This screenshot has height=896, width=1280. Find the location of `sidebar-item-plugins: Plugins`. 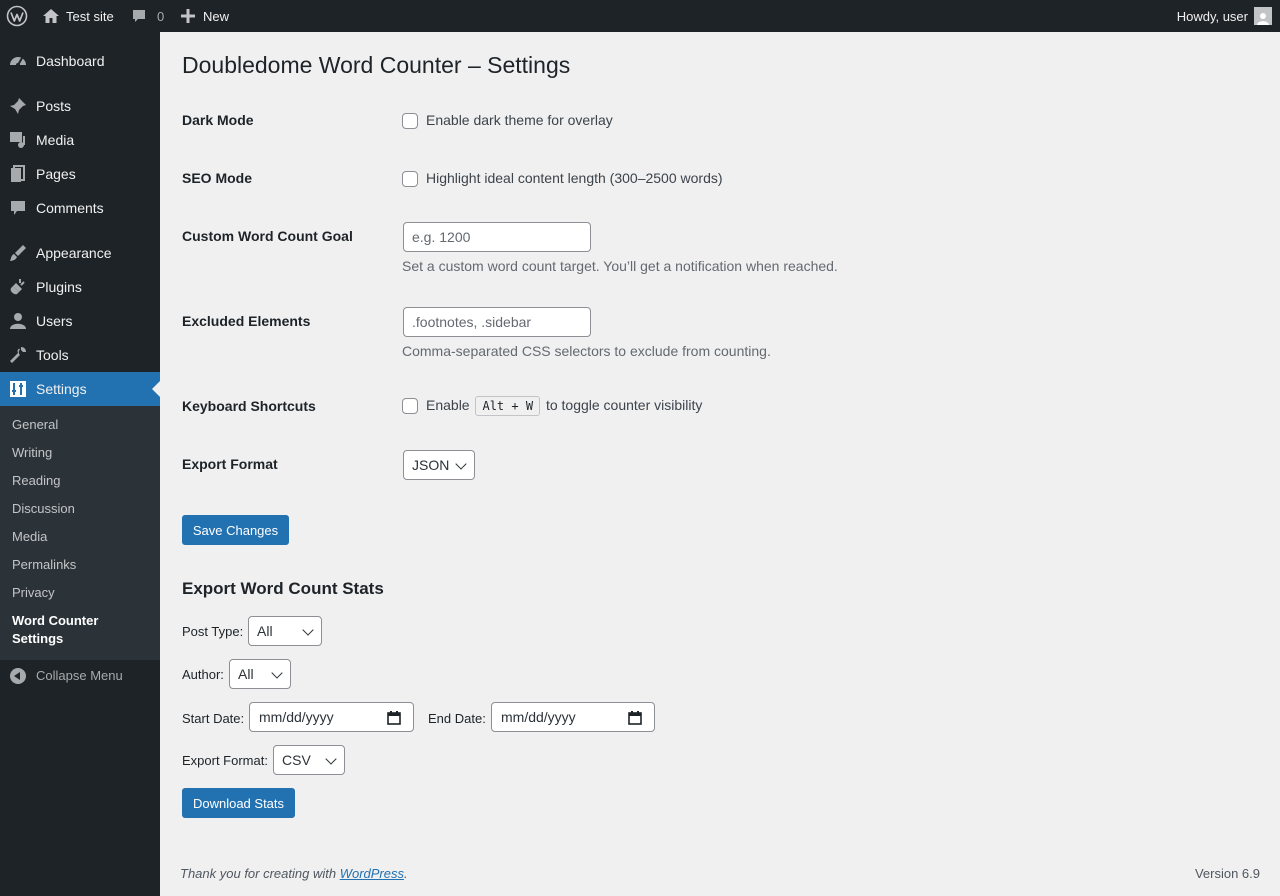

sidebar-item-plugins: Plugins is located at coordinates (80, 287).